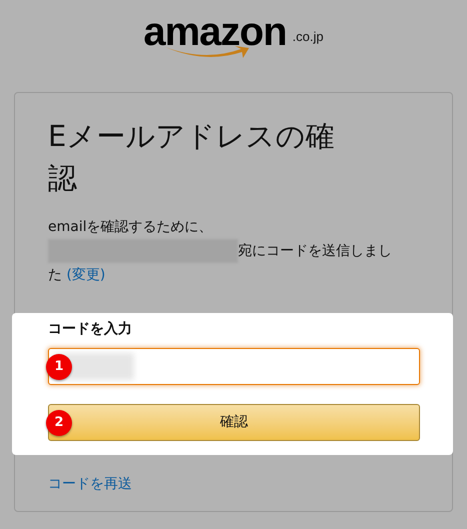  I want to click on domain-suffix: .co.jp, so click(308, 37).